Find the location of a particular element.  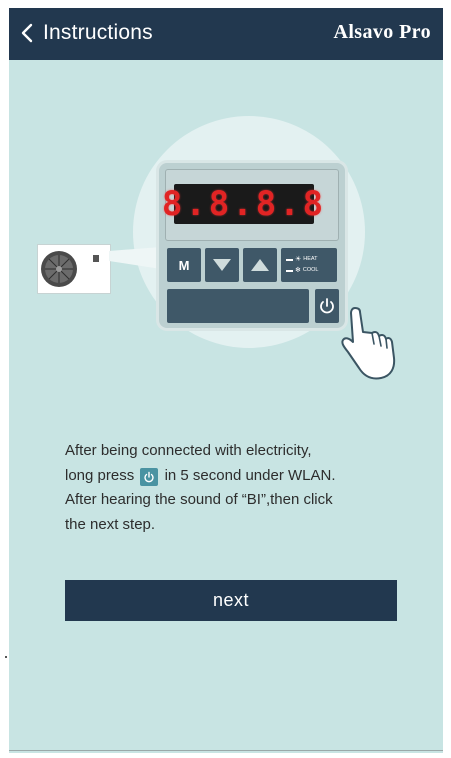

fan-icon is located at coordinates (59, 269).